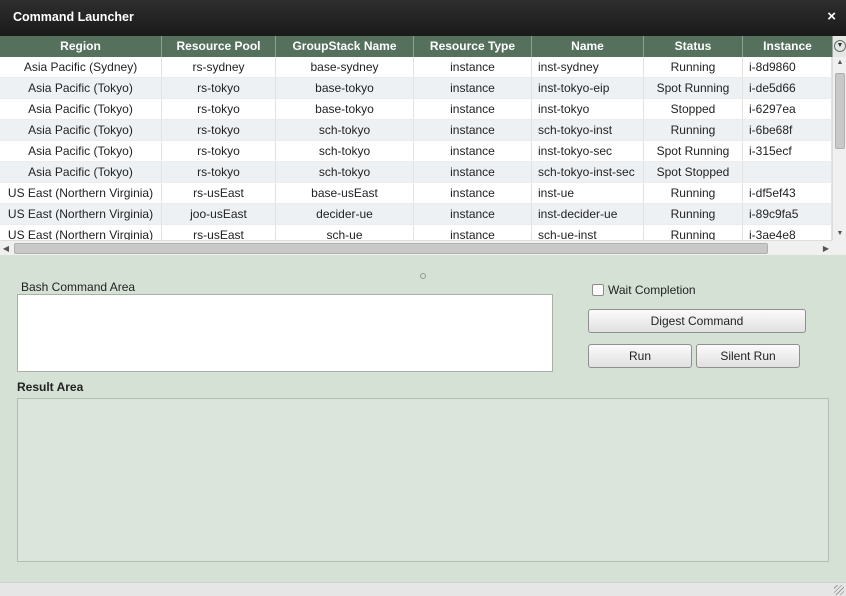 The height and width of the screenshot is (596, 846). Describe the element at coordinates (588, 151) in the screenshot. I see `table-cell: inst-tokyo-sec` at that location.